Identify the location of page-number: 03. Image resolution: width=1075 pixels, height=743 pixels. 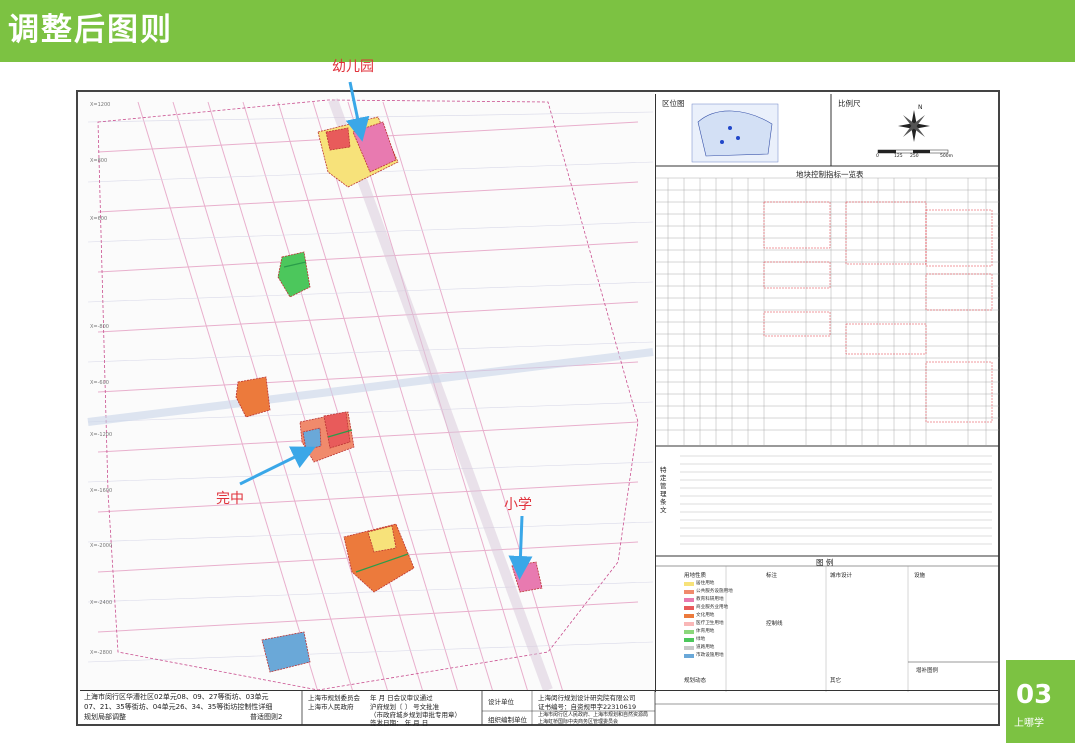
(1034, 695).